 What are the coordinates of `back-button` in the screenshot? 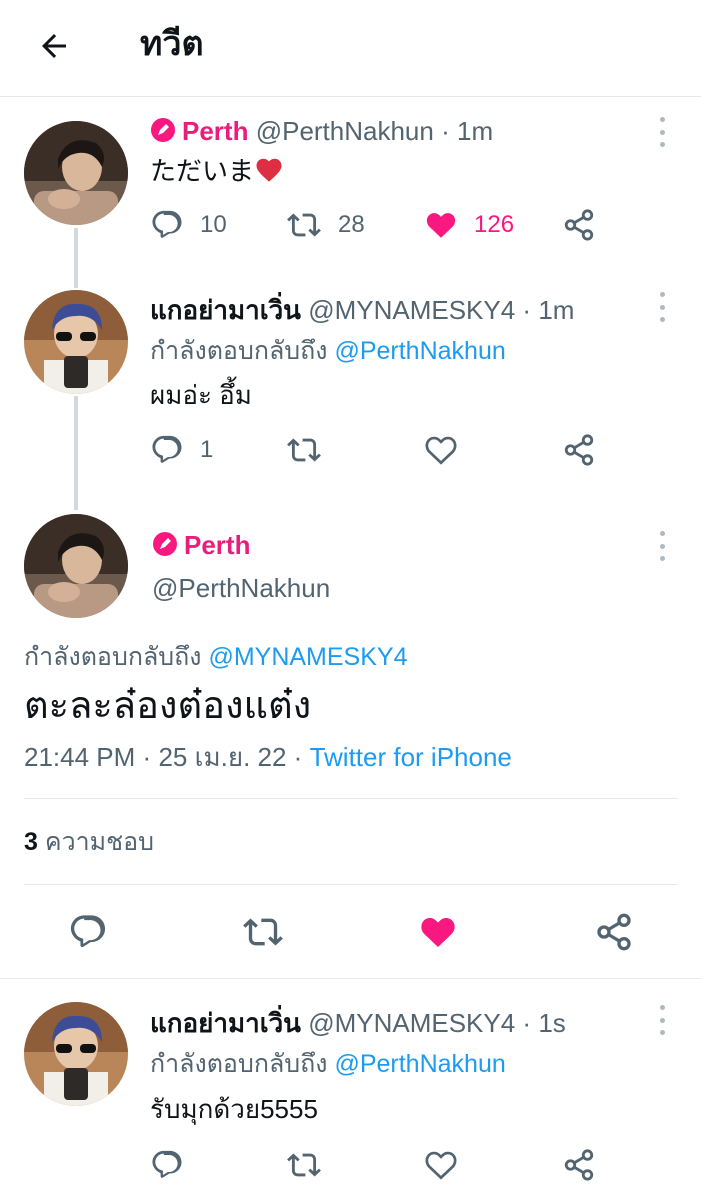 It's located at (54, 46).